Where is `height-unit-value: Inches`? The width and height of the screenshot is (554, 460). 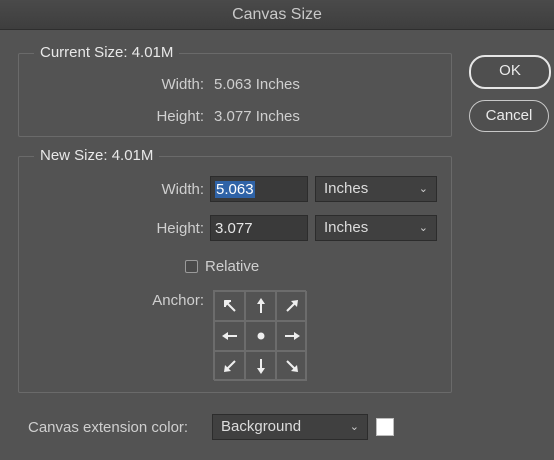 height-unit-value: Inches is located at coordinates (346, 227).